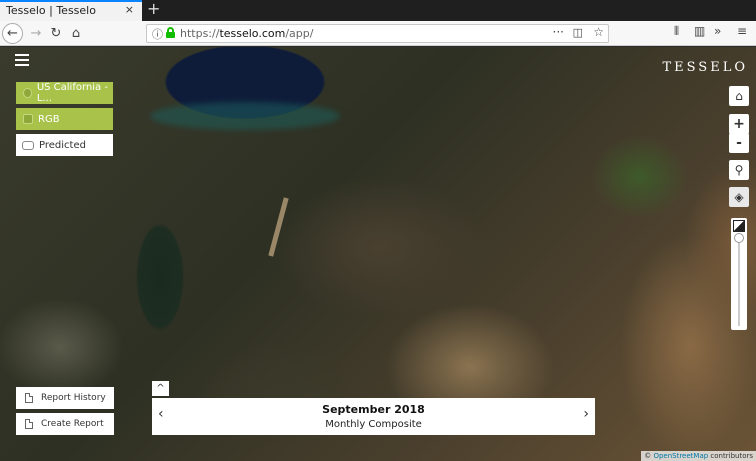 The image size is (756, 461). What do you see at coordinates (578, 32) in the screenshot?
I see `pocket-icon: ◫` at bounding box center [578, 32].